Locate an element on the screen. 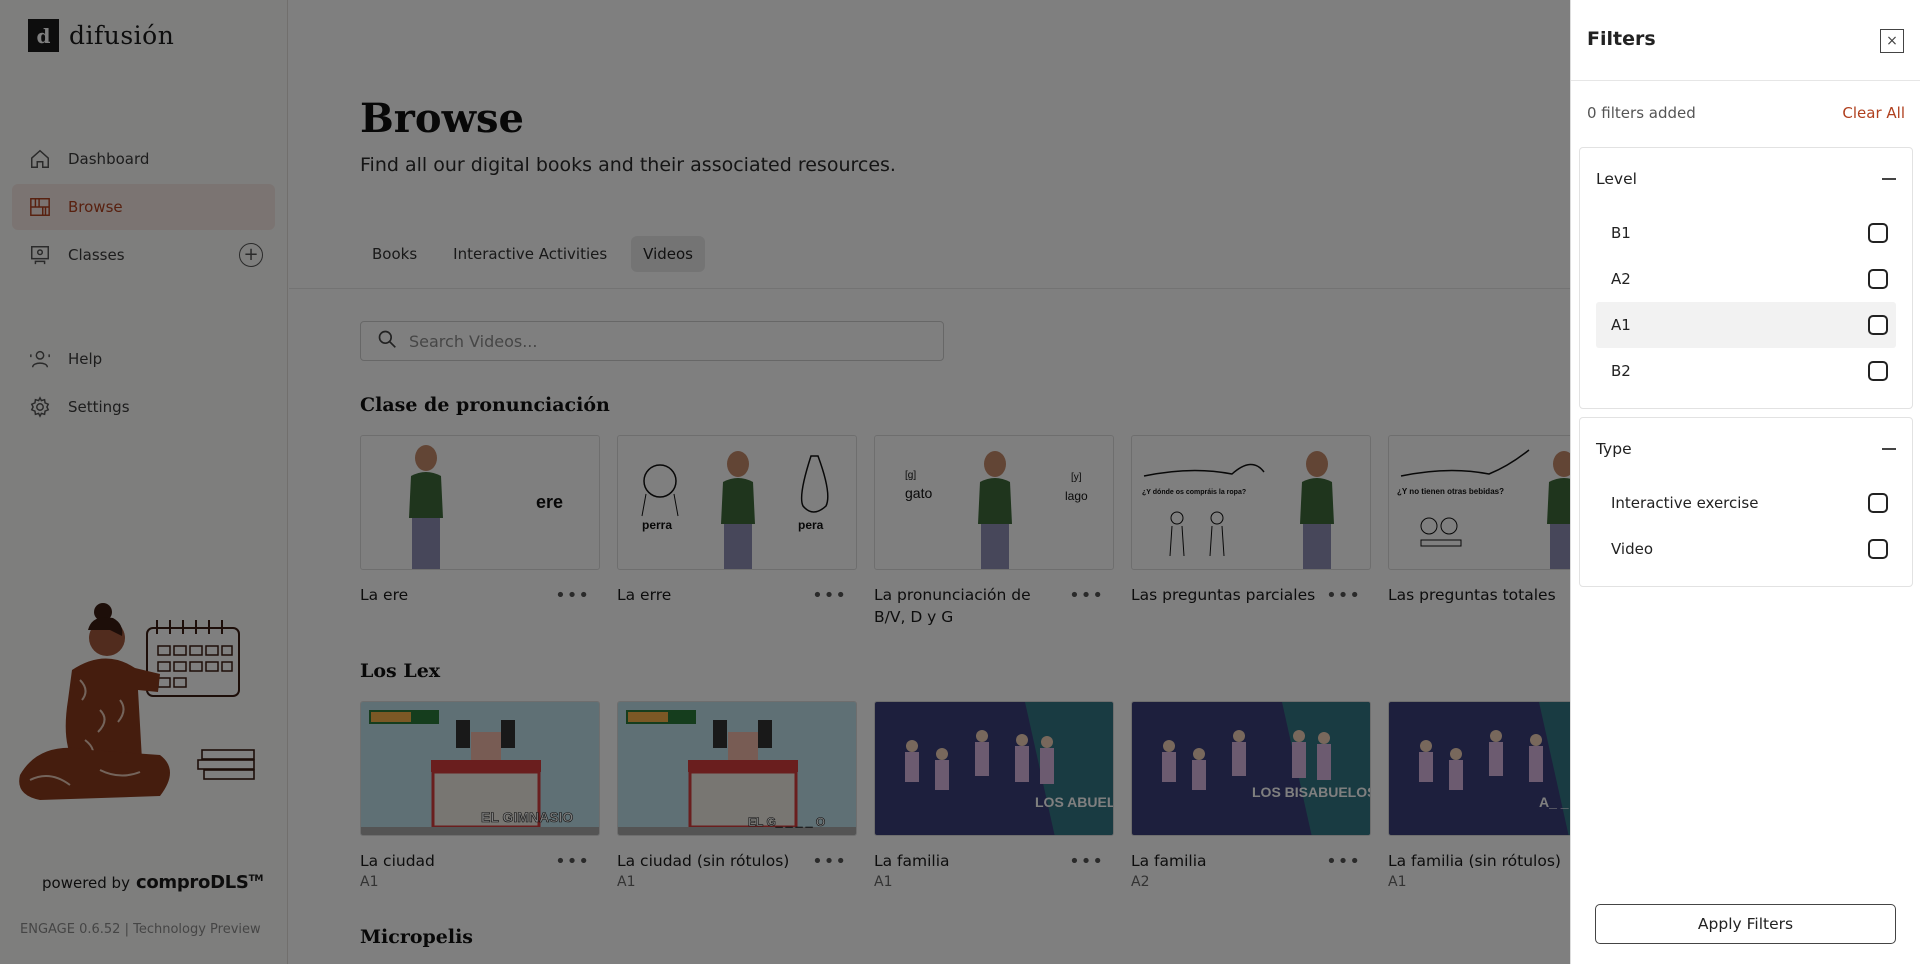 The height and width of the screenshot is (964, 1920). filter-option-interactive-exercise: Interactive exercise is located at coordinates (1746, 503).